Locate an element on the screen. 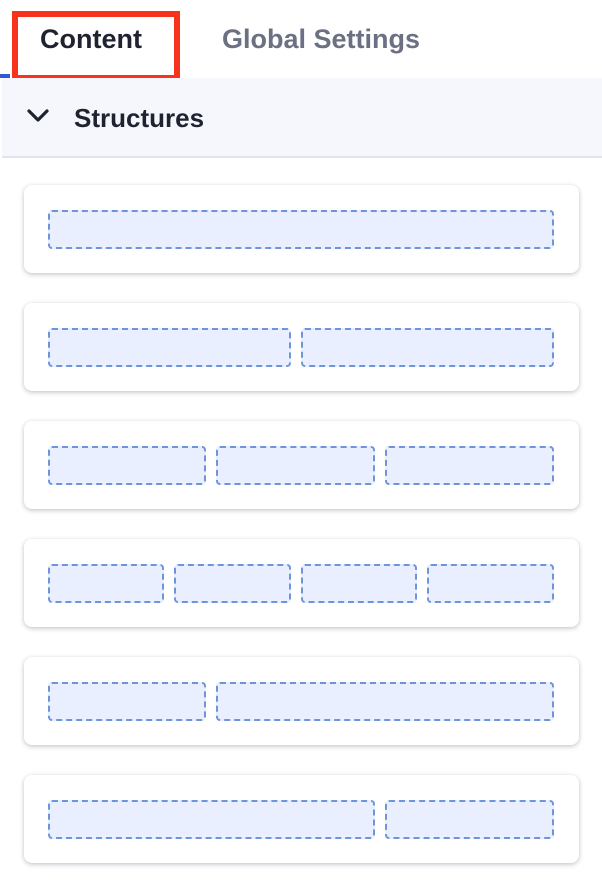  structures-section-header: Structures is located at coordinates (302, 118).